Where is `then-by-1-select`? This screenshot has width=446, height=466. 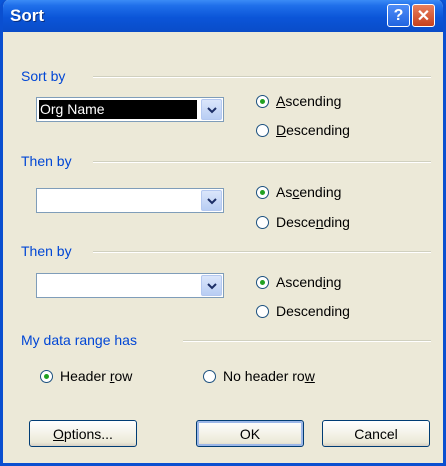 then-by-1-select is located at coordinates (130, 200).